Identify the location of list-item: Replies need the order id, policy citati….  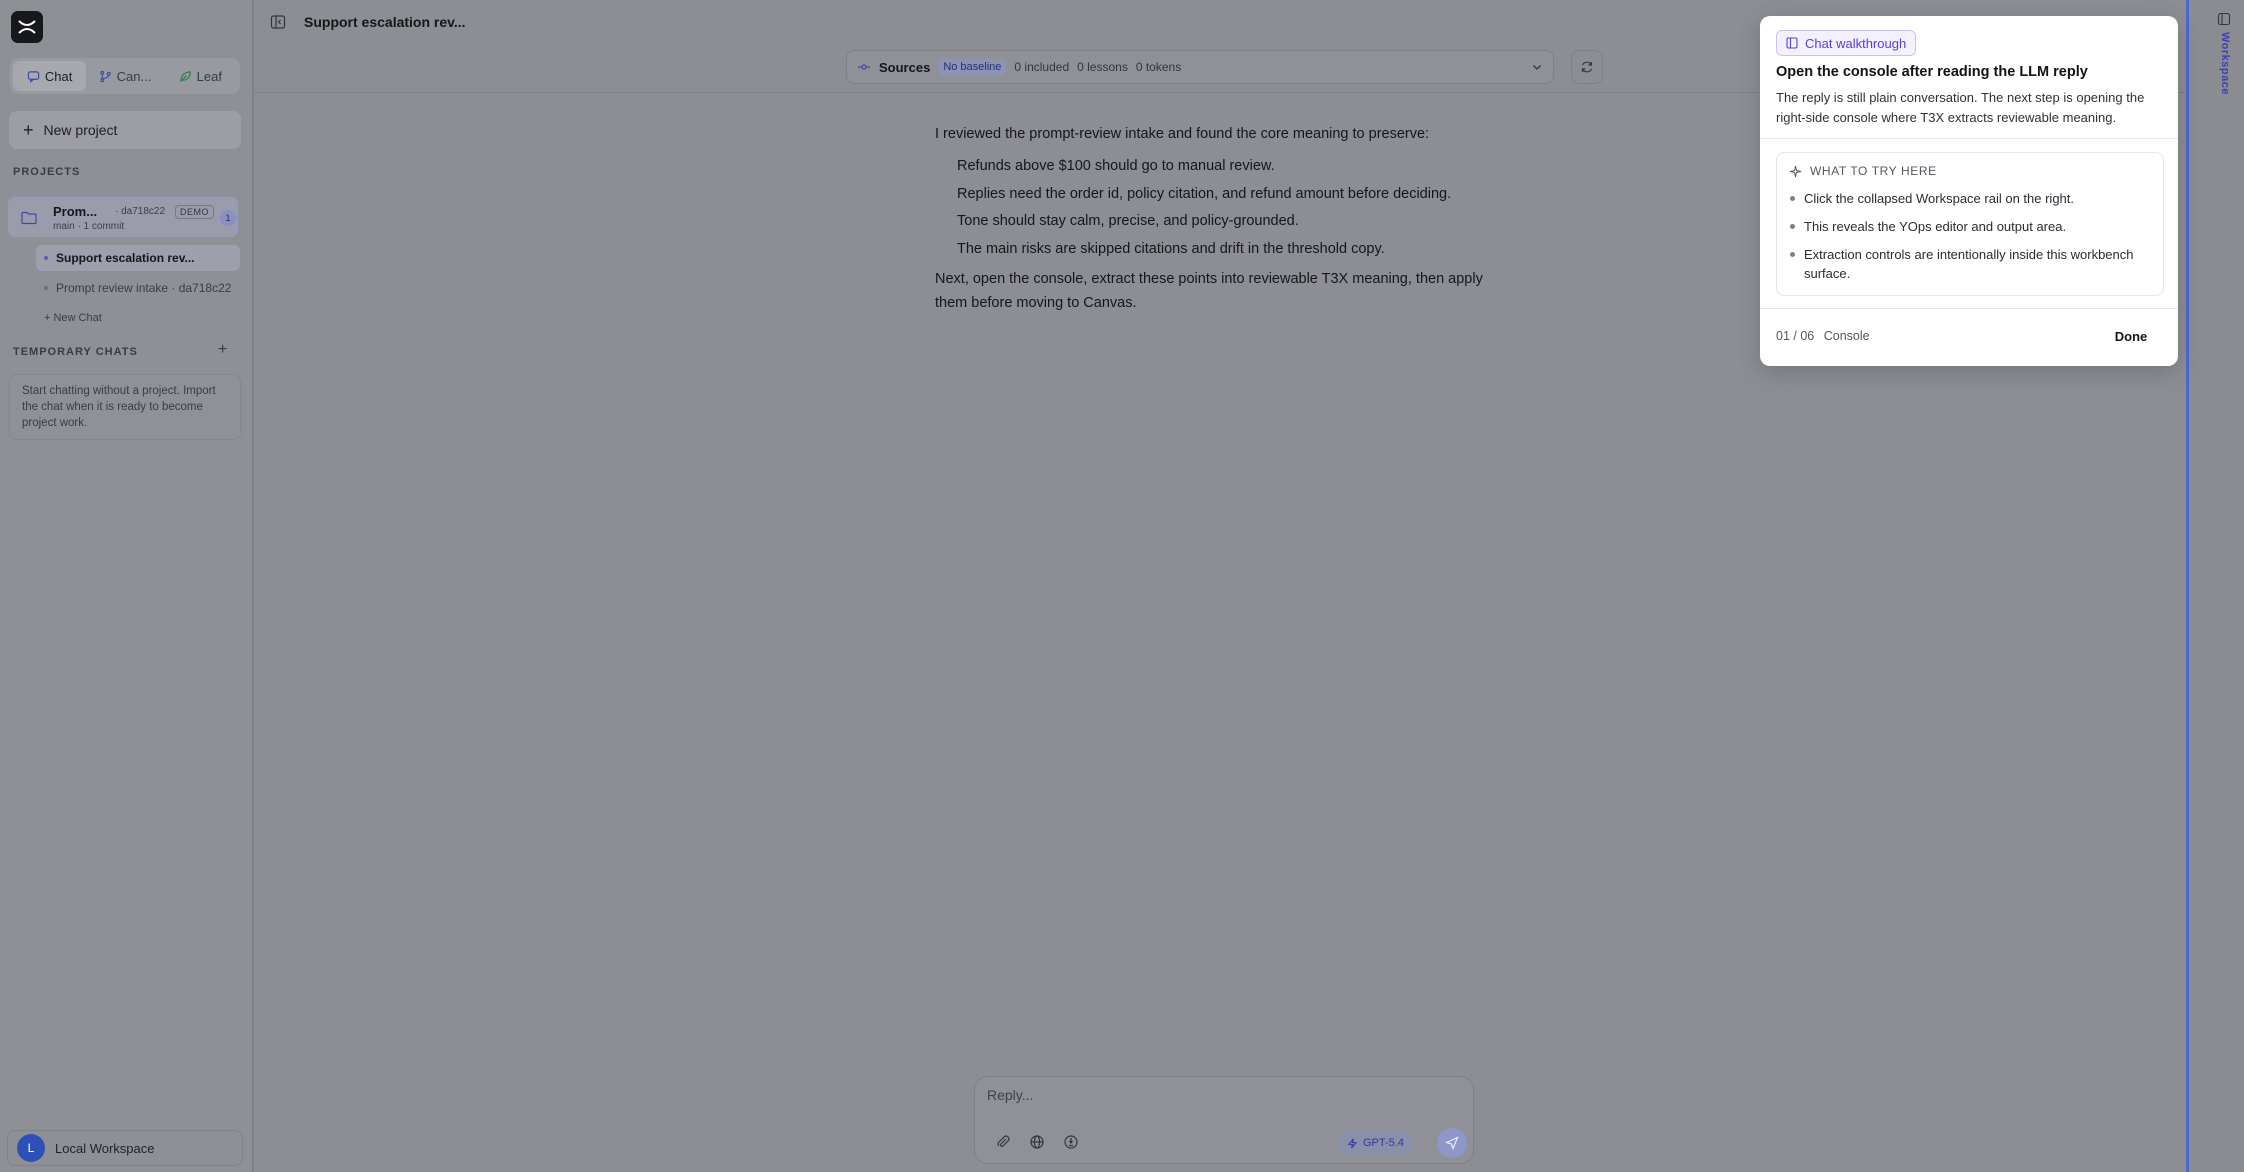
(1204, 193).